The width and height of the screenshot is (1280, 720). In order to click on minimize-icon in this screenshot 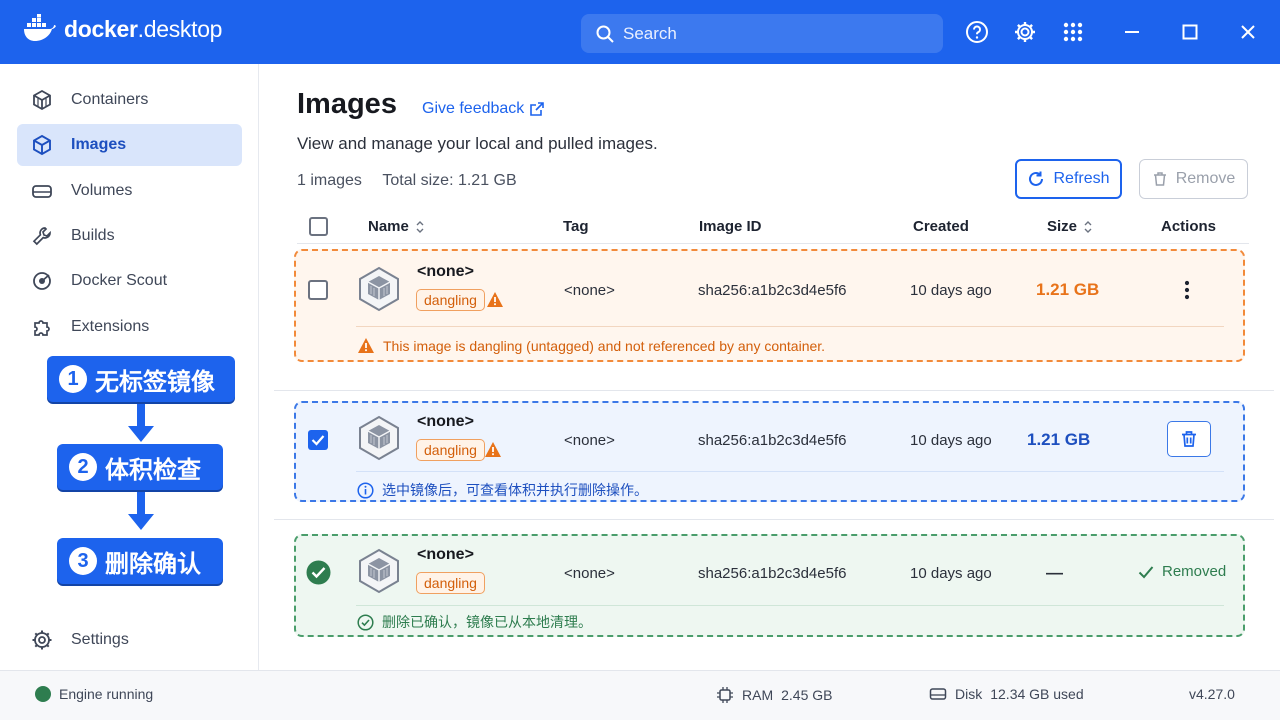, I will do `click(1132, 32)`.